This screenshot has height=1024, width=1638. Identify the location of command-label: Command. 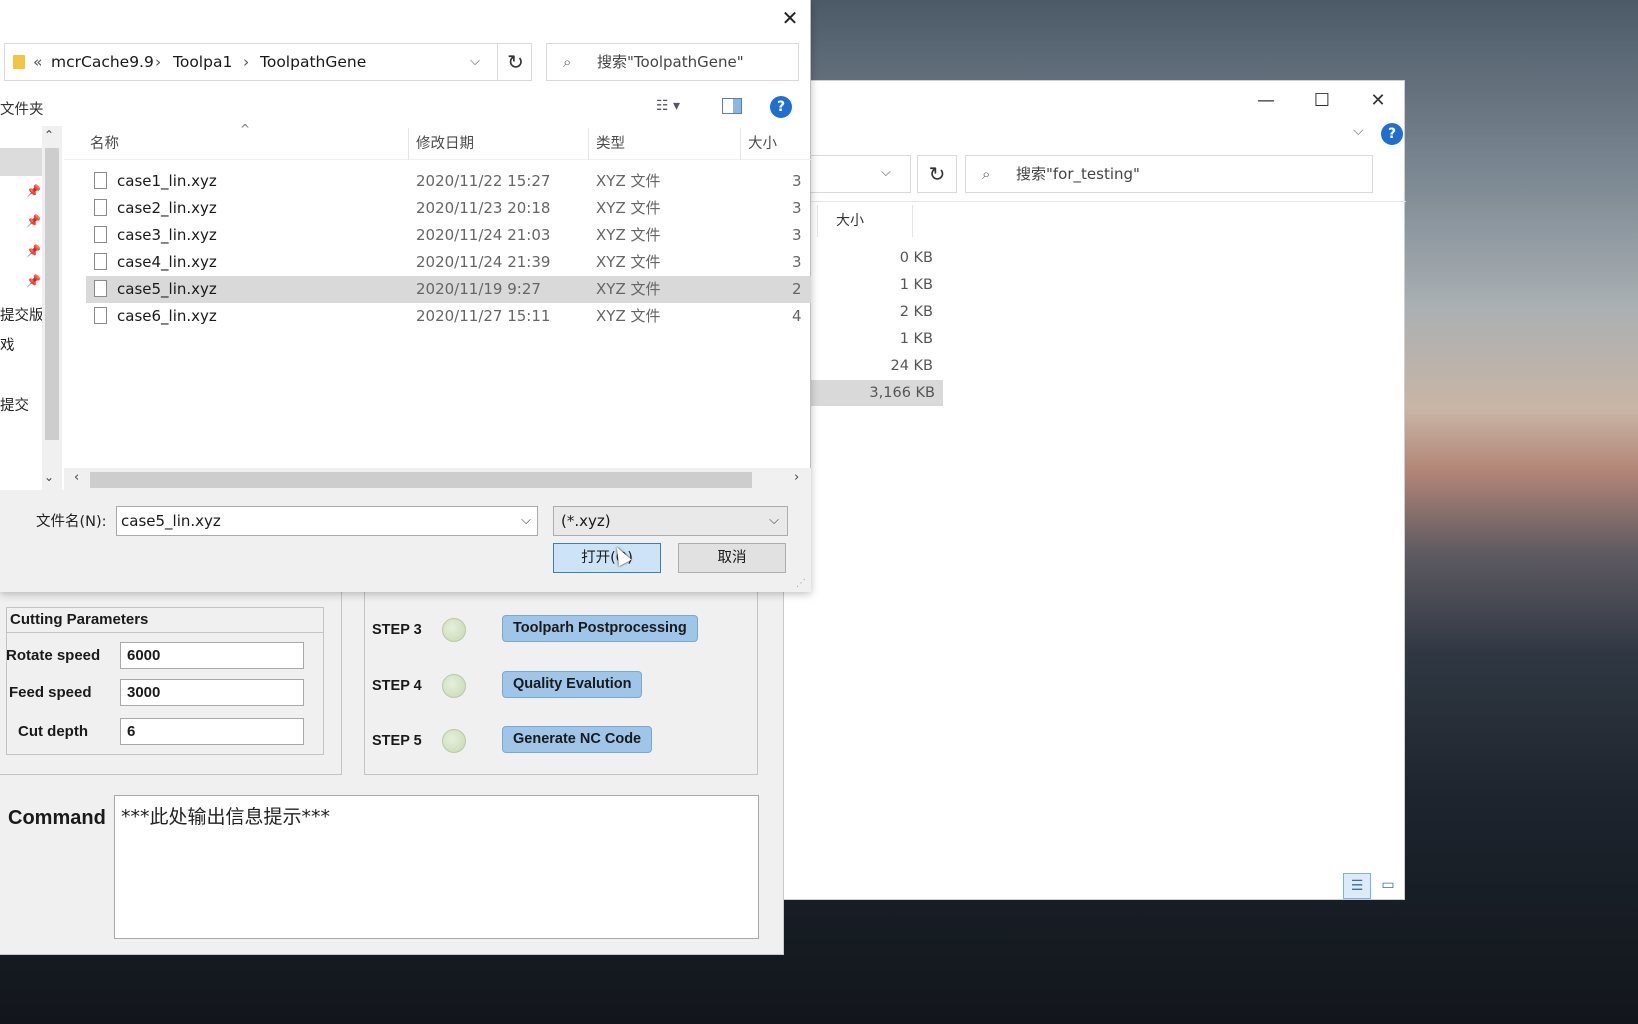
(57, 818).